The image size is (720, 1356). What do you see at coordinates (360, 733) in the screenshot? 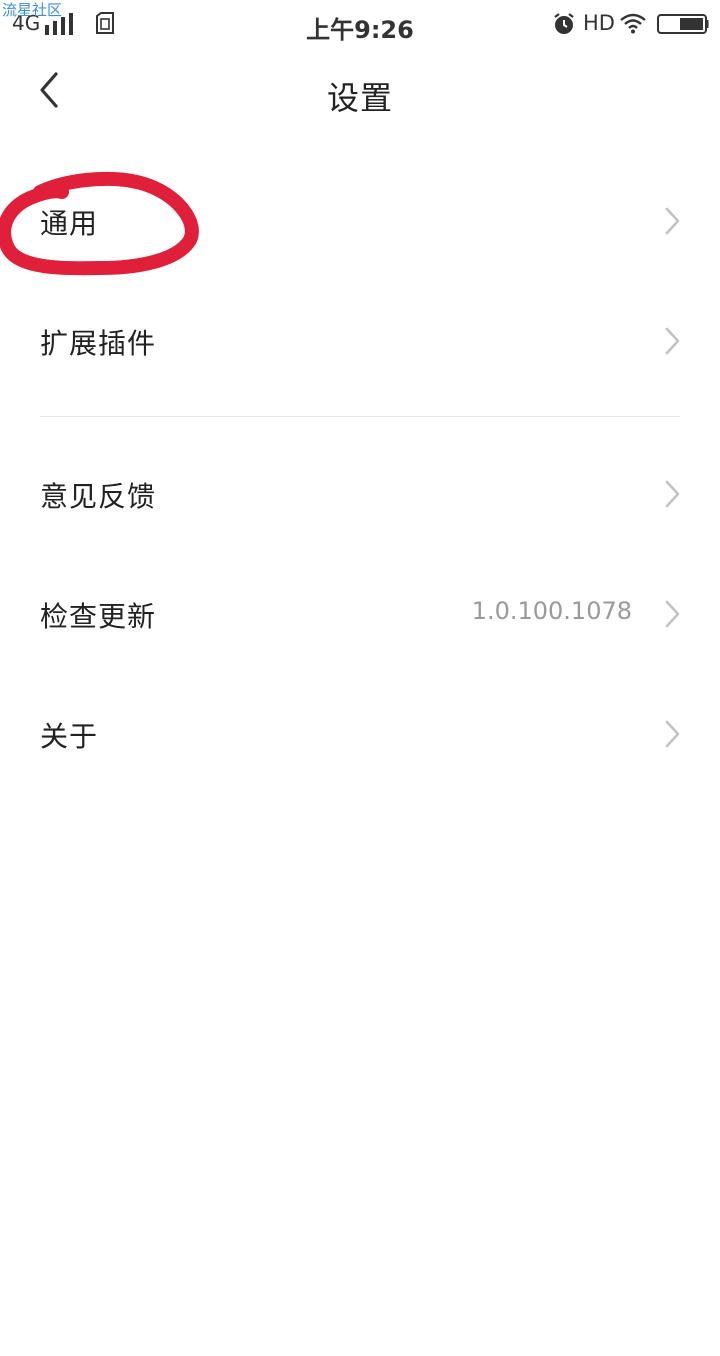
I see `settings-item-about: 关于` at bounding box center [360, 733].